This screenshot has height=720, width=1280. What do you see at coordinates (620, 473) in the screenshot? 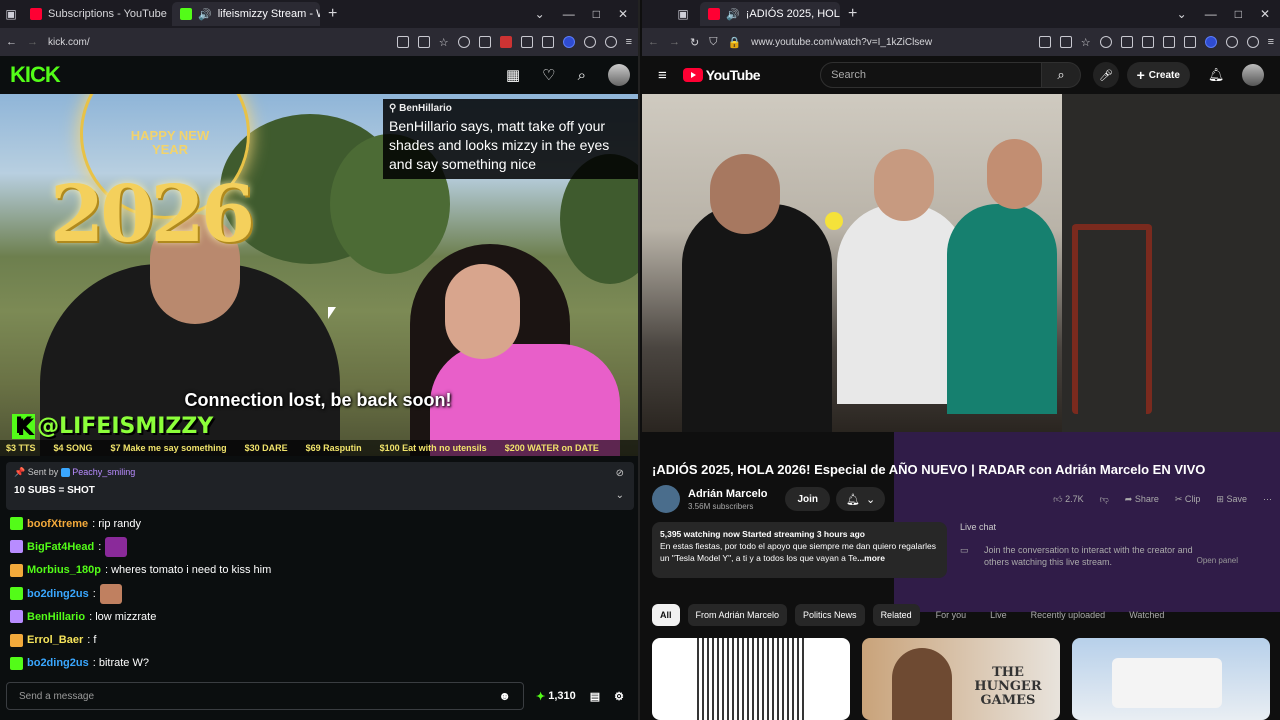
I see `unpin-icon: ⊘` at bounding box center [620, 473].